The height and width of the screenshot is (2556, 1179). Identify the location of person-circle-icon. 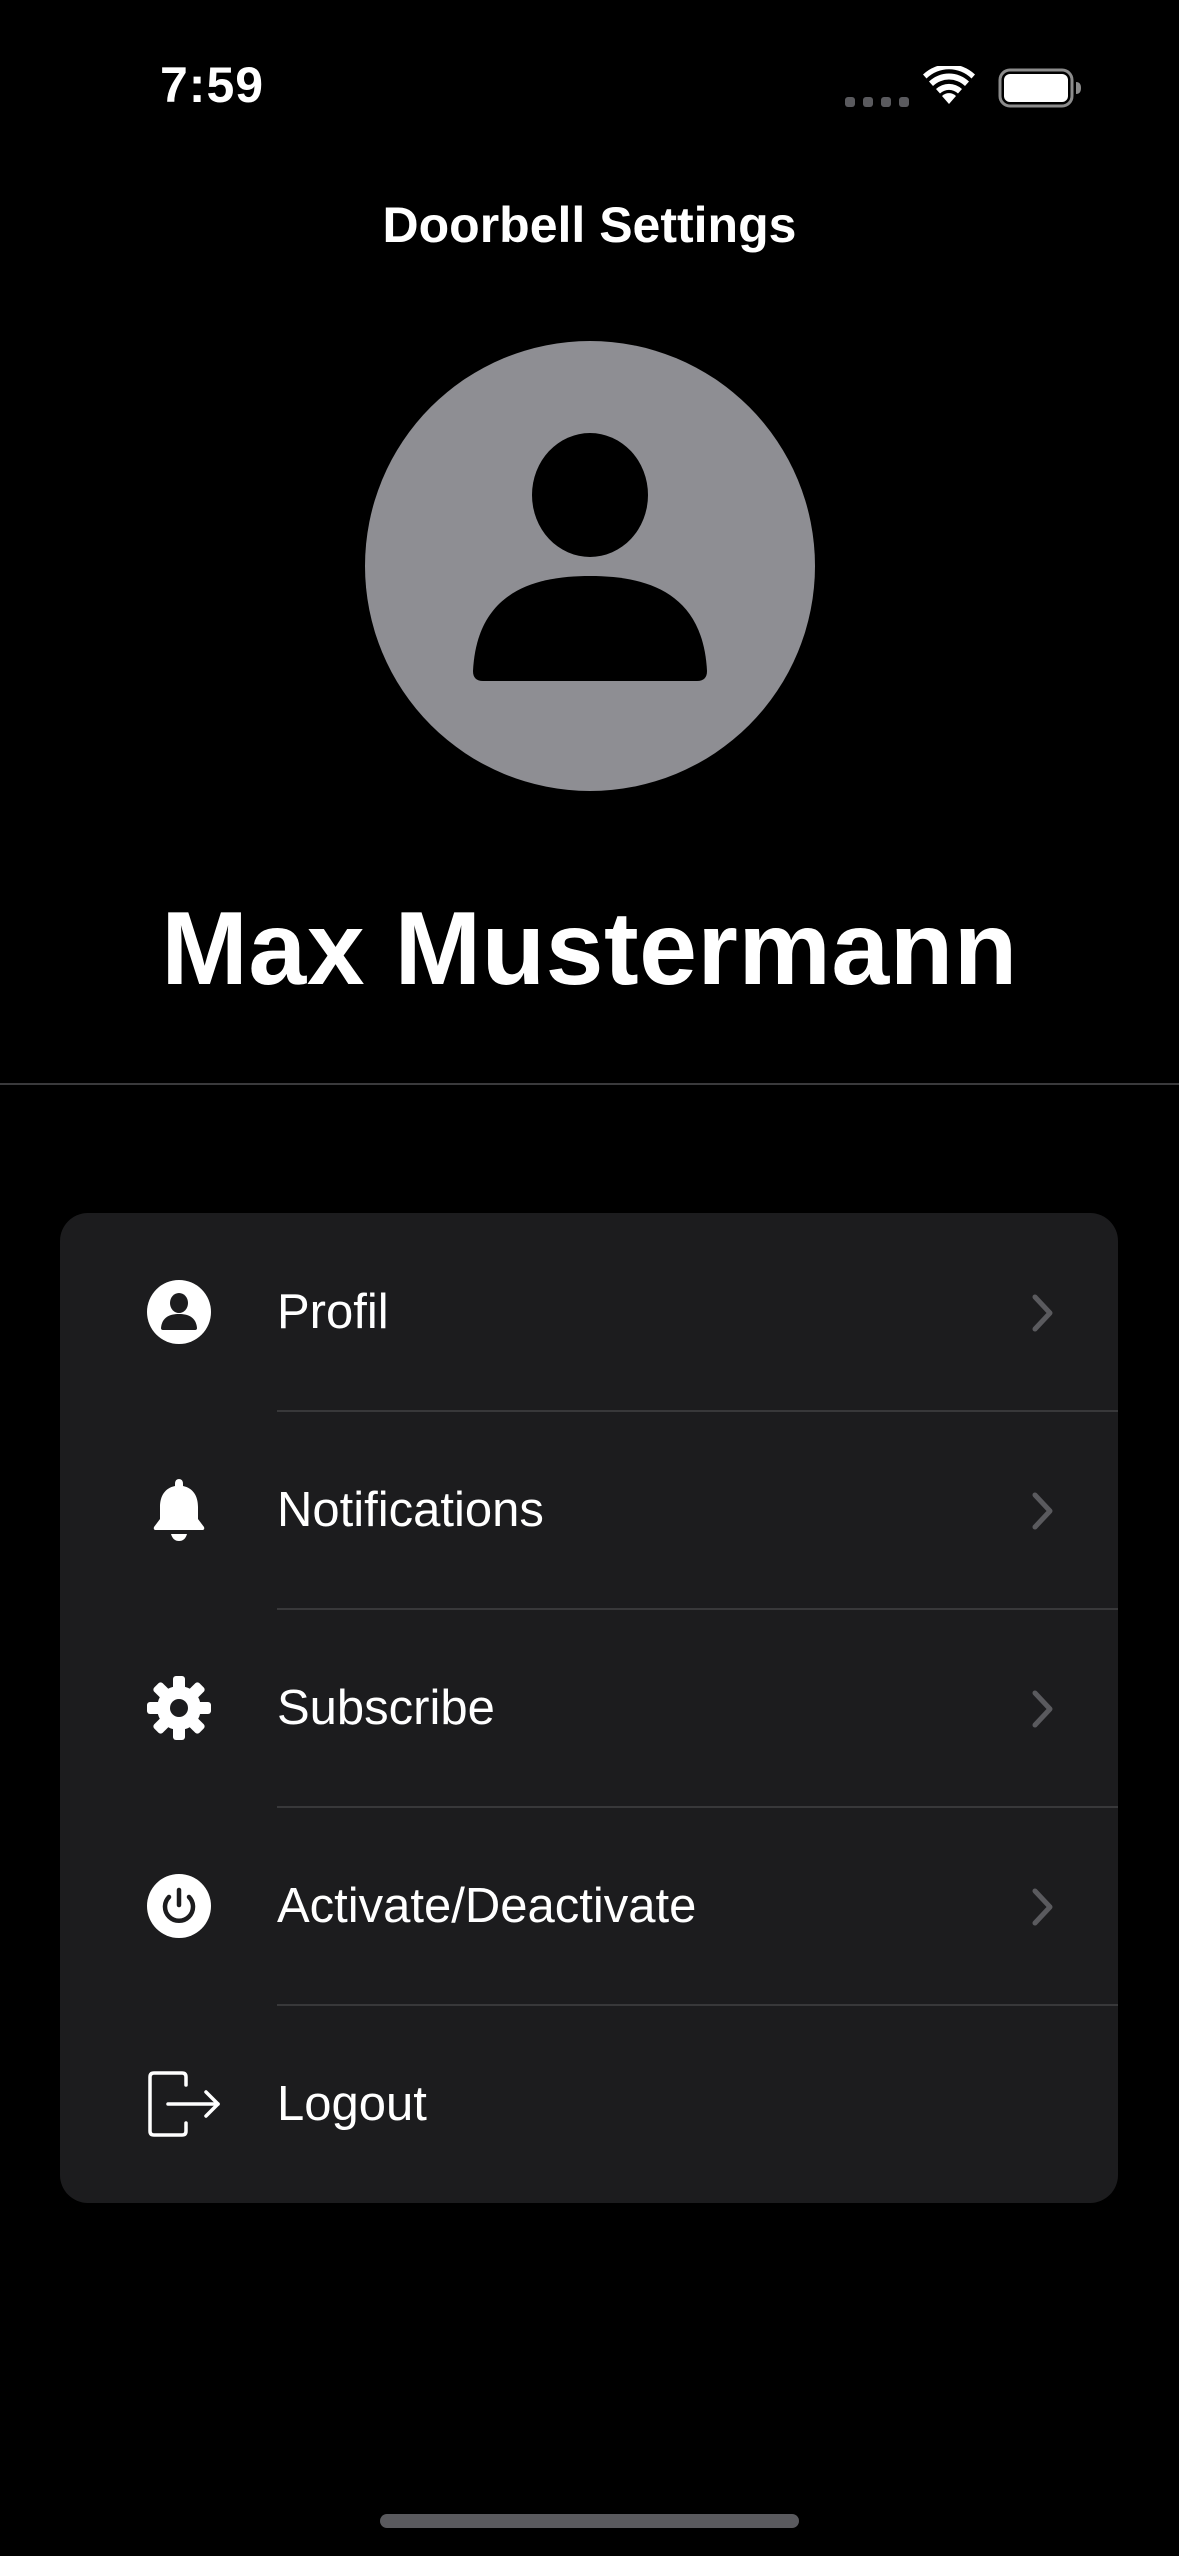
(179, 1312).